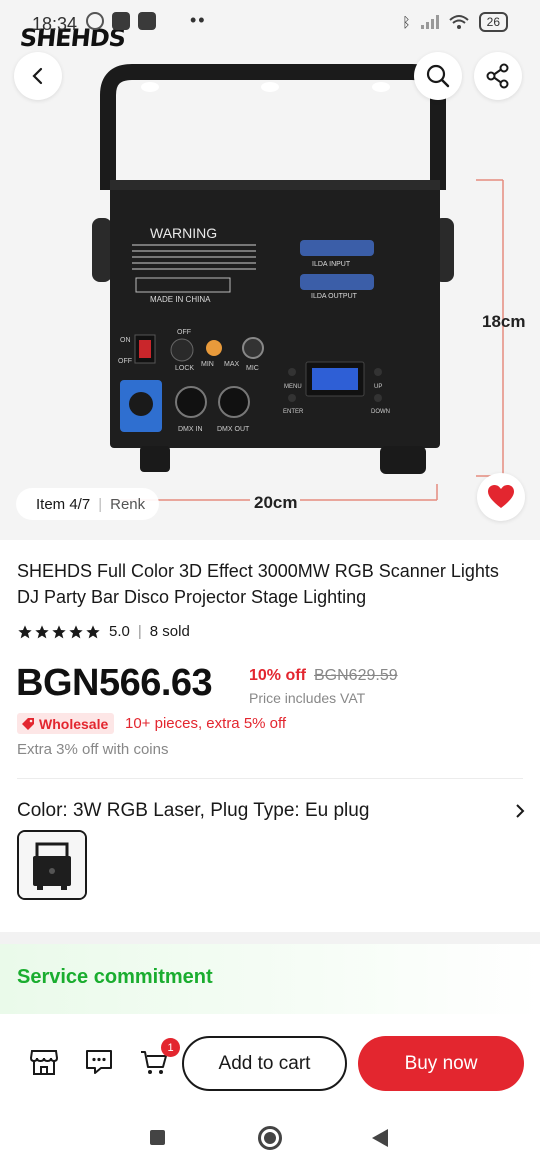  Describe the element at coordinates (207, 364) in the screenshot. I see `photo-min-text: MIN` at that location.